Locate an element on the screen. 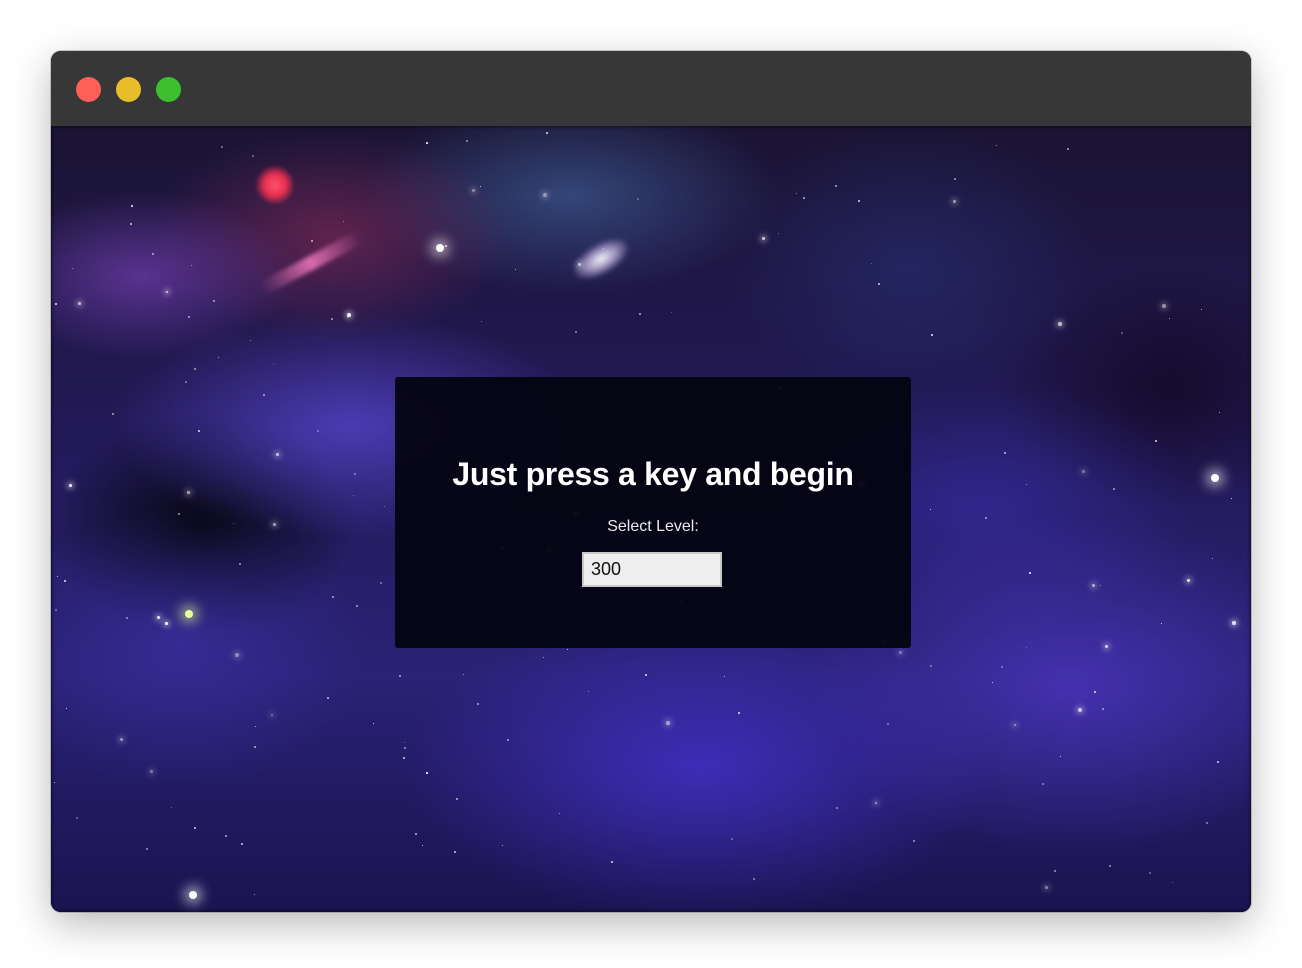 This screenshot has height=968, width=1302. start-panel: Just press a key and begin Select Level: is located at coordinates (653, 512).